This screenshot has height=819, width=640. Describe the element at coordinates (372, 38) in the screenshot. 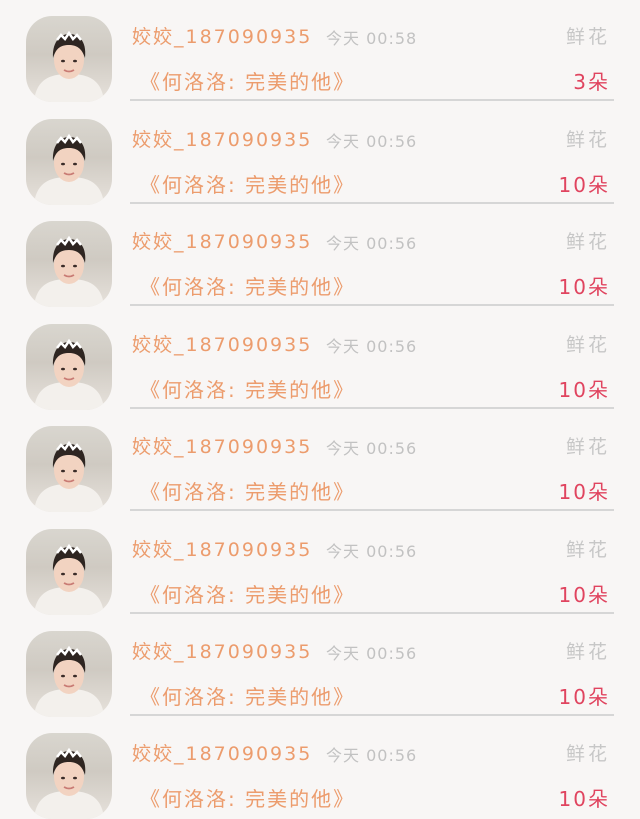

I see `timestamp: 今天 00:58` at that location.